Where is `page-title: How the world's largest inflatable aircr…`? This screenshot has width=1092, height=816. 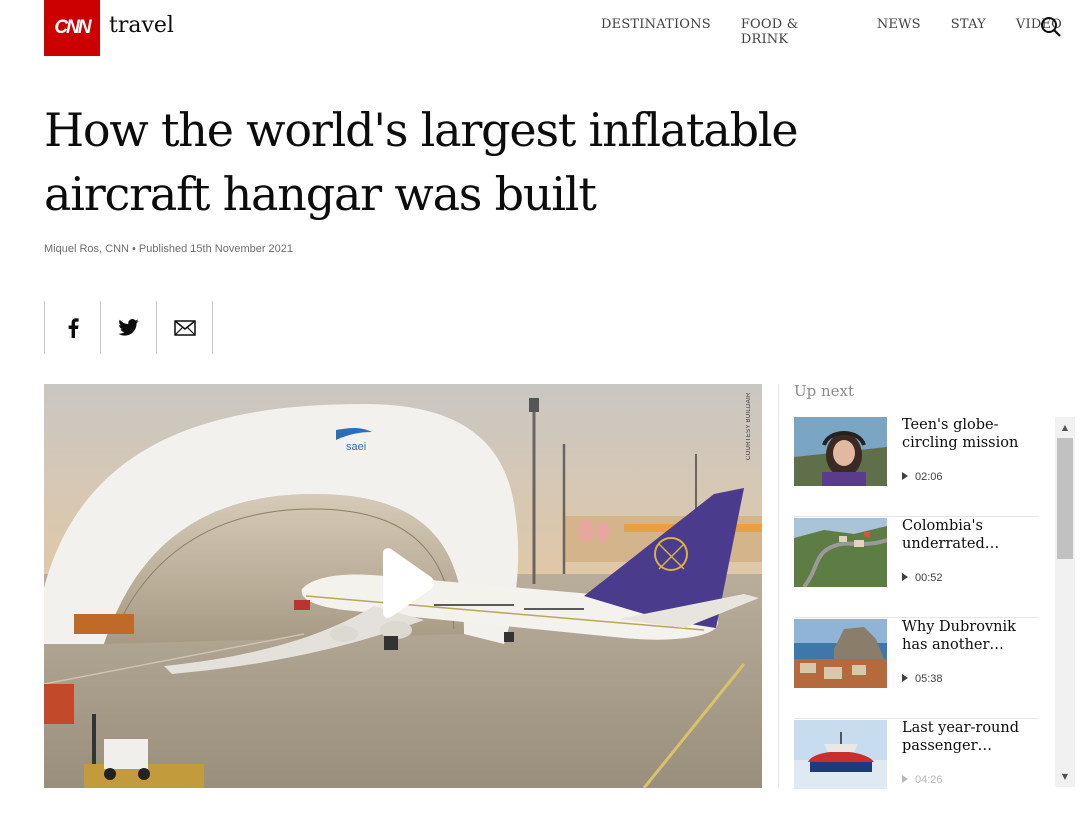
page-title: How the world's largest inflatable aircr… is located at coordinates (421, 162).